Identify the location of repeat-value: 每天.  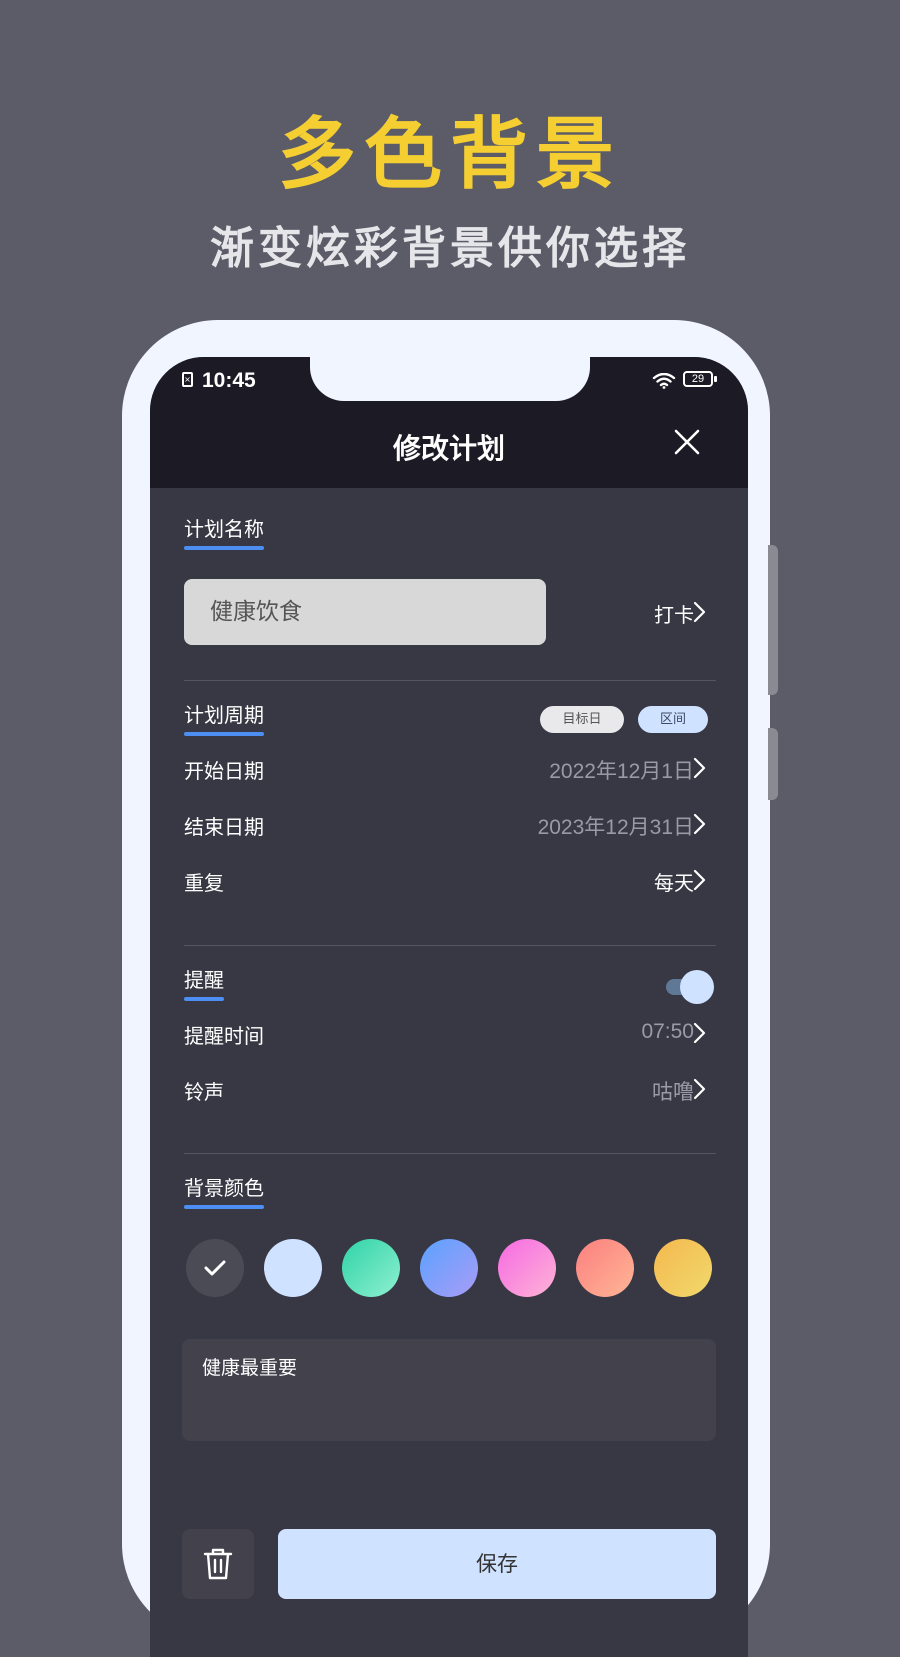
(674, 881).